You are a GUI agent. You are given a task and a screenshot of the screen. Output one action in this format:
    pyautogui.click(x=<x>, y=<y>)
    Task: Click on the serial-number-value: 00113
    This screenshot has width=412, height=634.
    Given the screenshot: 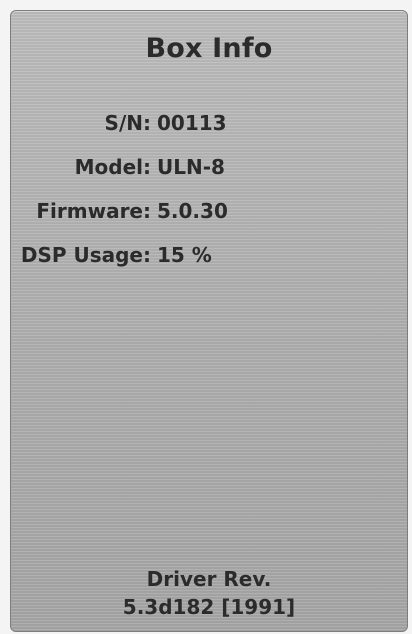 What is the action you would take?
    pyautogui.click(x=192, y=123)
    